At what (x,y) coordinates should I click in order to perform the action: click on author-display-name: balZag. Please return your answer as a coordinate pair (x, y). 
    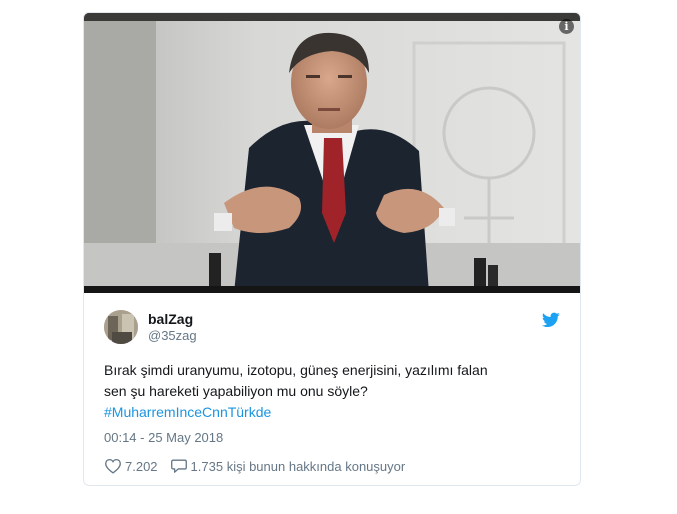
    Looking at the image, I should click on (172, 319).